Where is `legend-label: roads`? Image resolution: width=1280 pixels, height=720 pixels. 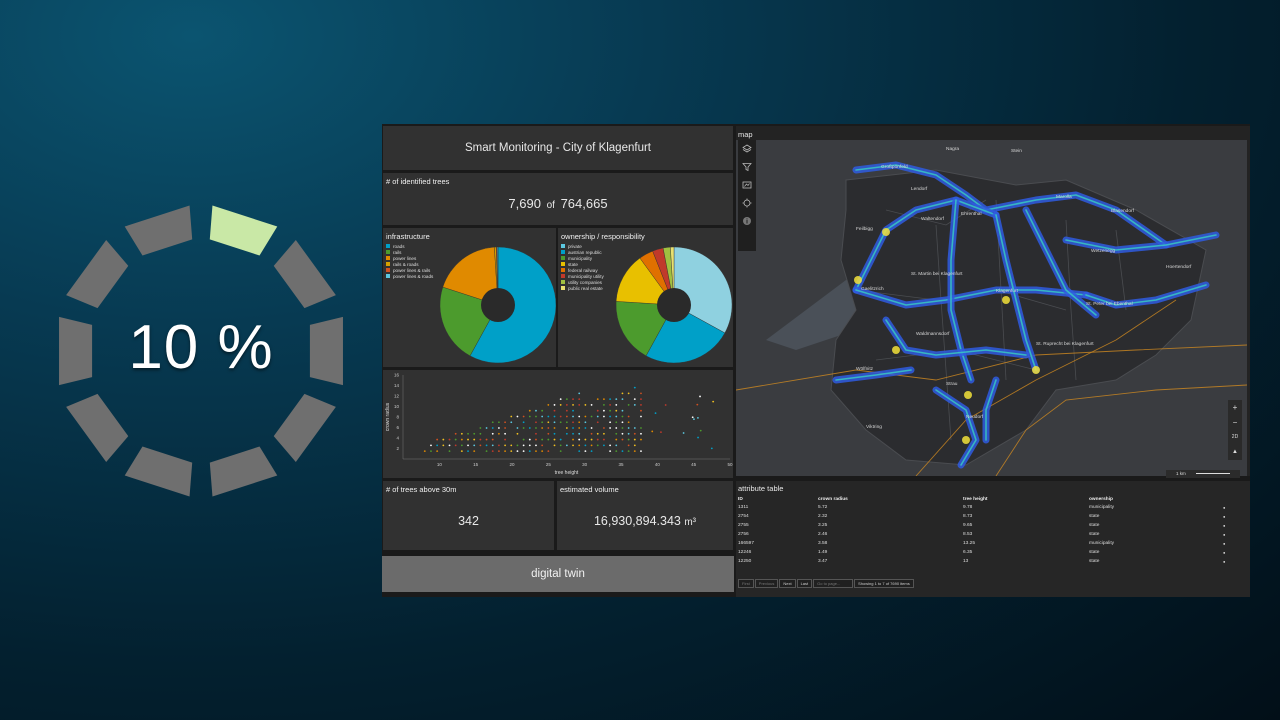 legend-label: roads is located at coordinates (399, 246).